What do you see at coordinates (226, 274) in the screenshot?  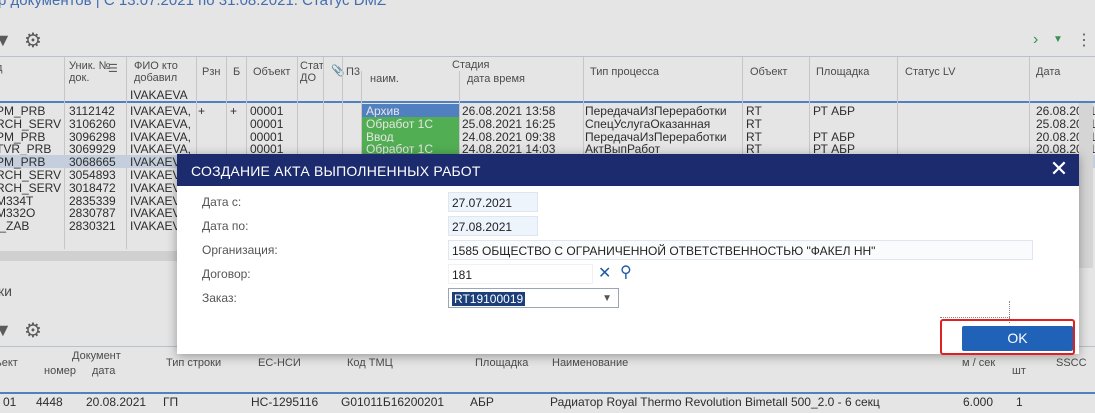 I see `contract-label: Договор:` at bounding box center [226, 274].